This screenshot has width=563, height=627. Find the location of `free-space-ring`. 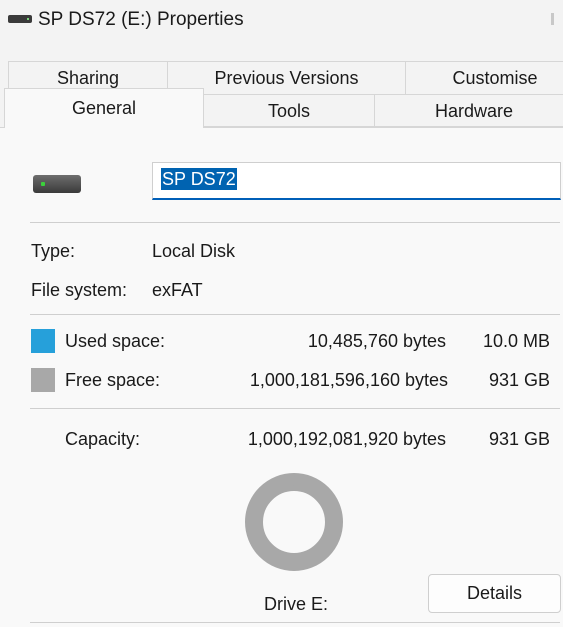

free-space-ring is located at coordinates (294, 522).